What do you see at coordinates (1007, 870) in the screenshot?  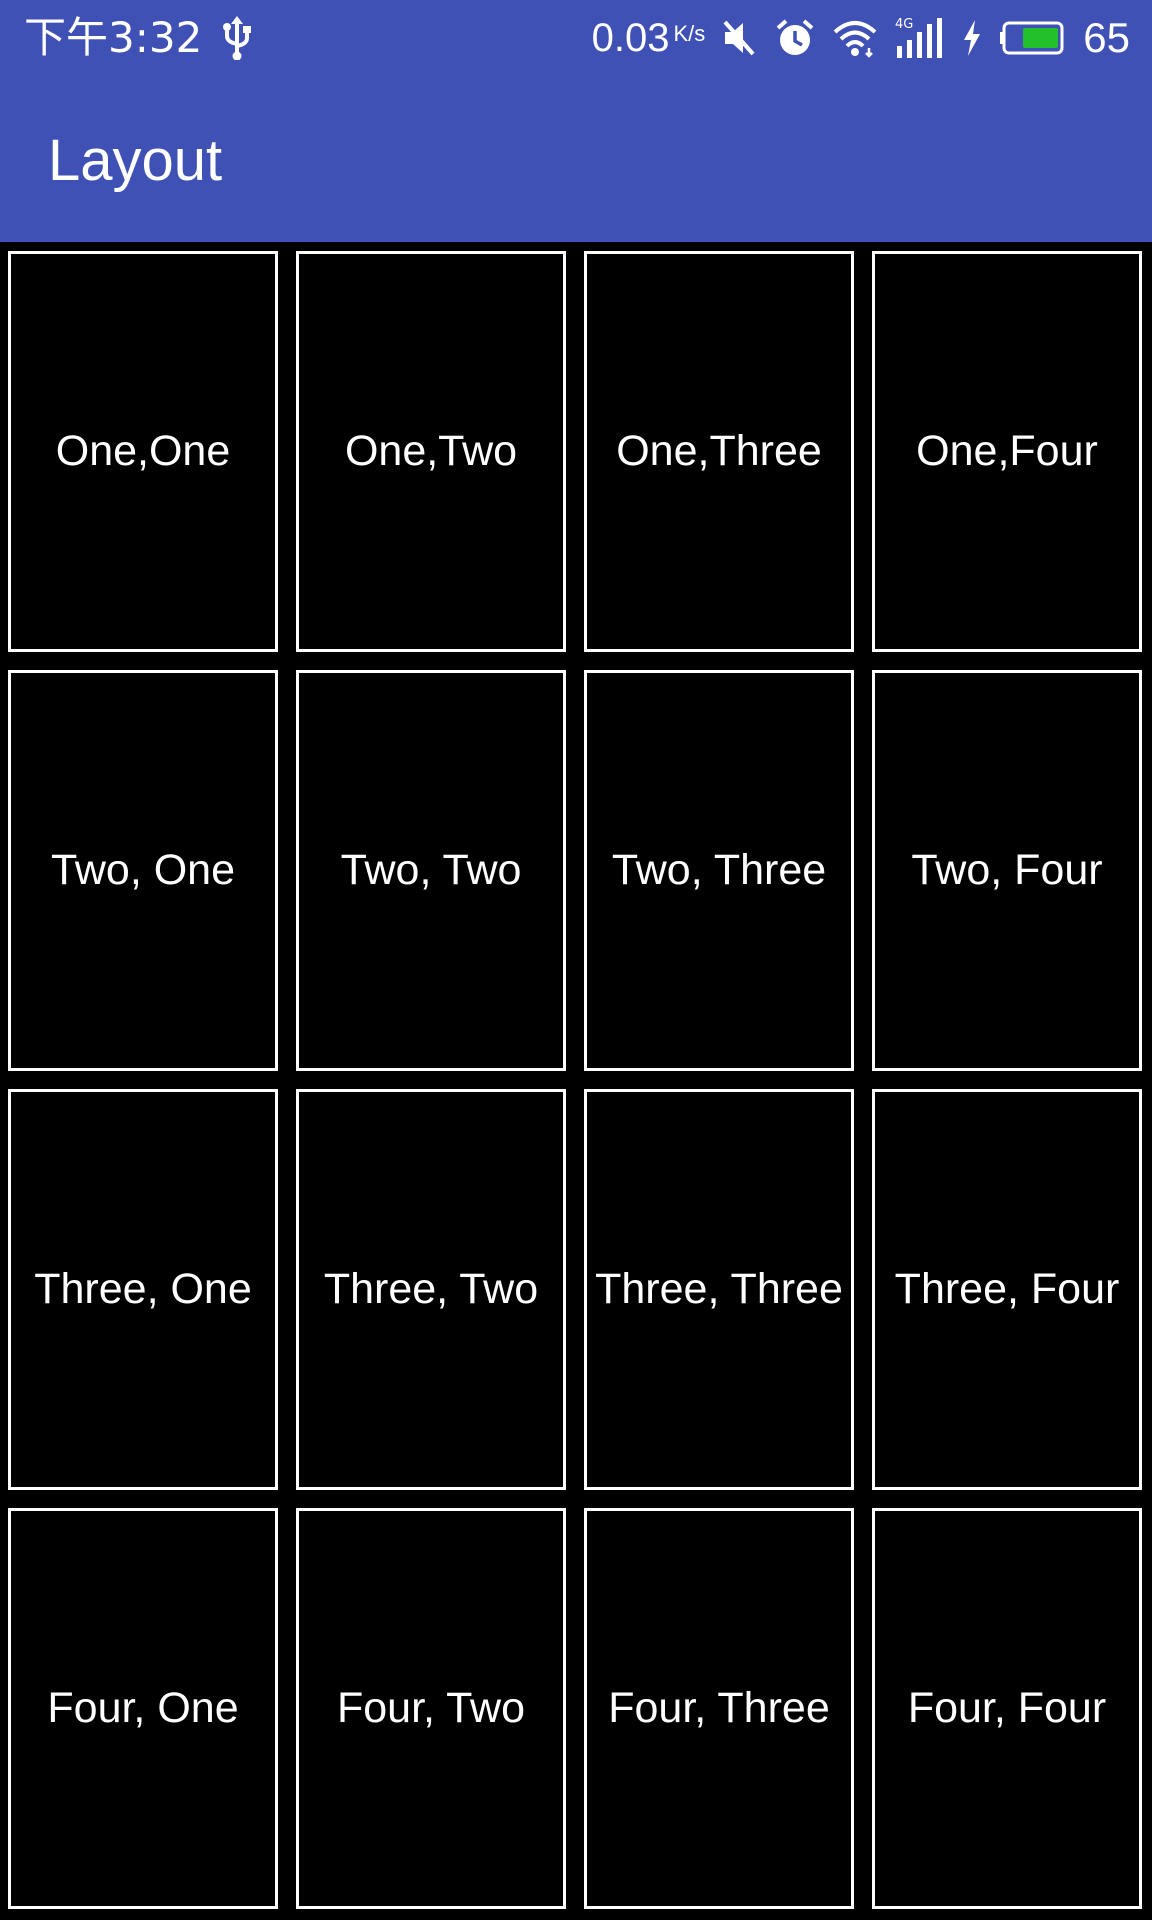 I see `grid-cell: Two, Four` at bounding box center [1007, 870].